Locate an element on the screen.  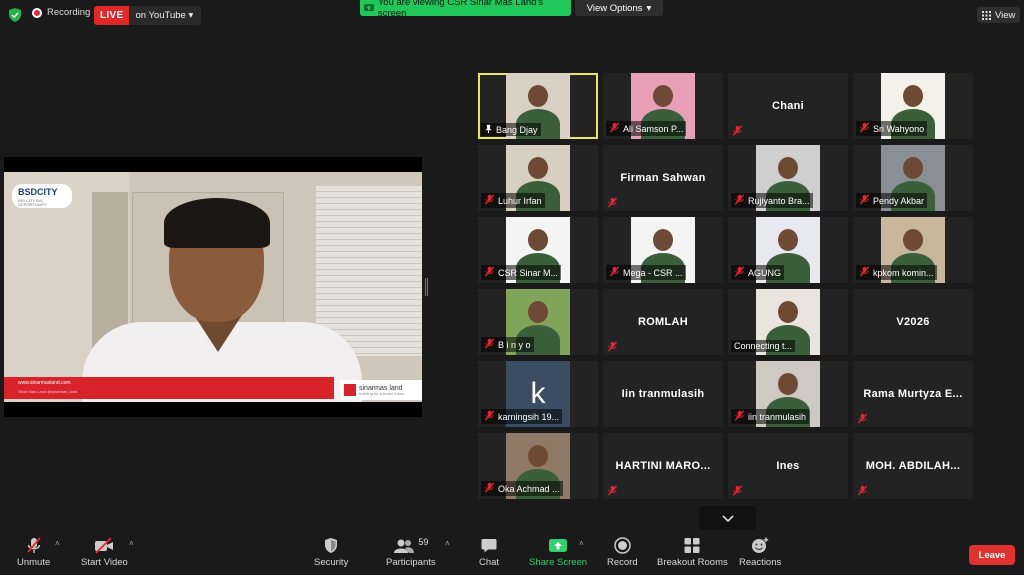
participant-name: Pendy Akbar is located at coordinates (899, 200).